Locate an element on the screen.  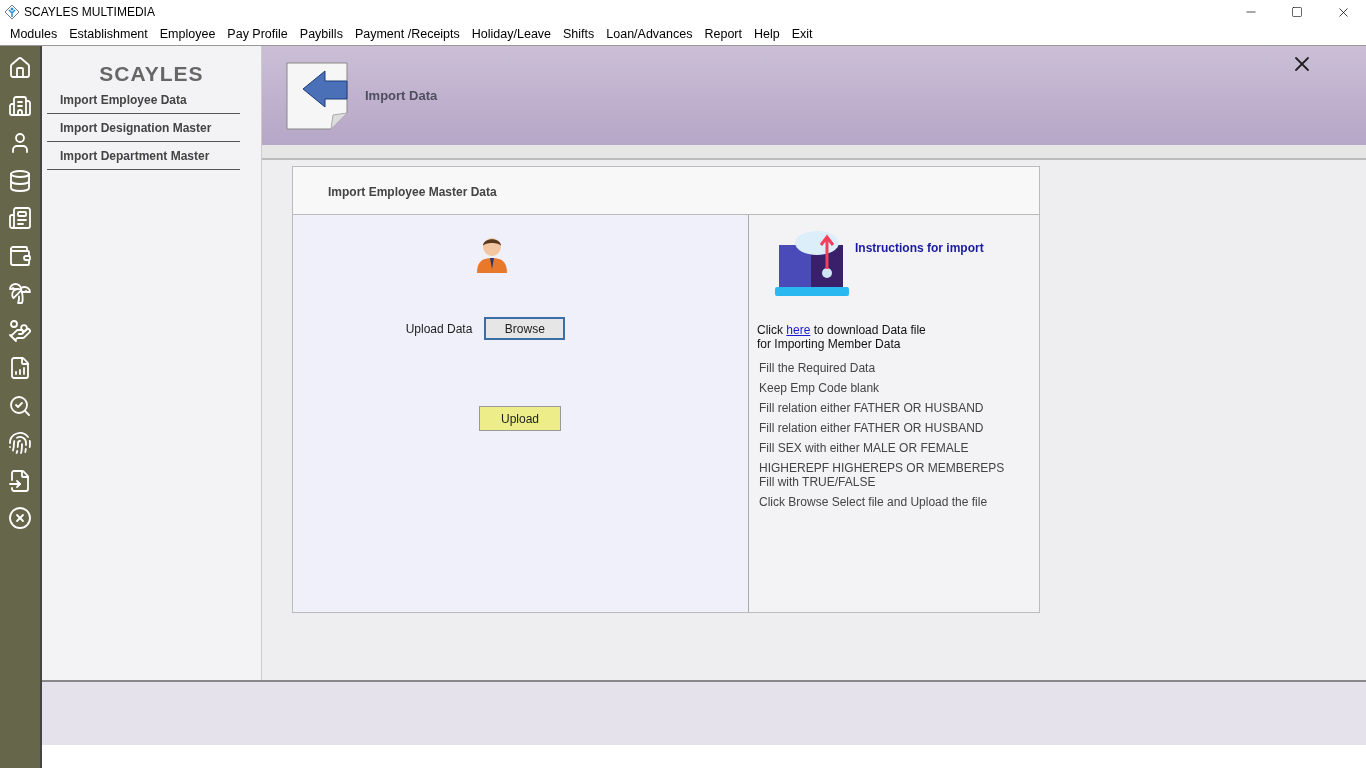
import-arrow-icon is located at coordinates (317, 95).